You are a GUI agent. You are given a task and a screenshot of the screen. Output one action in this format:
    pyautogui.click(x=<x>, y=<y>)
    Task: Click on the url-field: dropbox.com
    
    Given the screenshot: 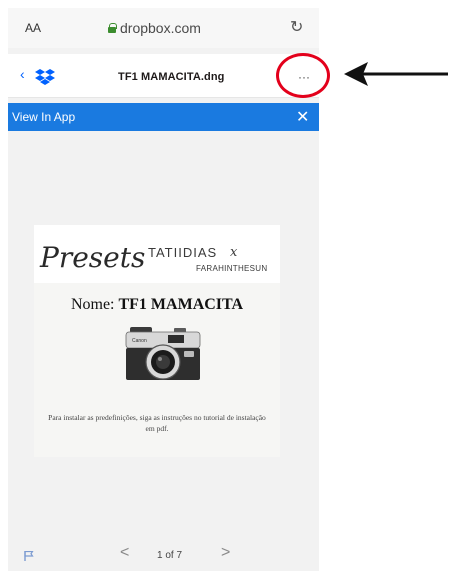 What is the action you would take?
    pyautogui.click(x=168, y=28)
    